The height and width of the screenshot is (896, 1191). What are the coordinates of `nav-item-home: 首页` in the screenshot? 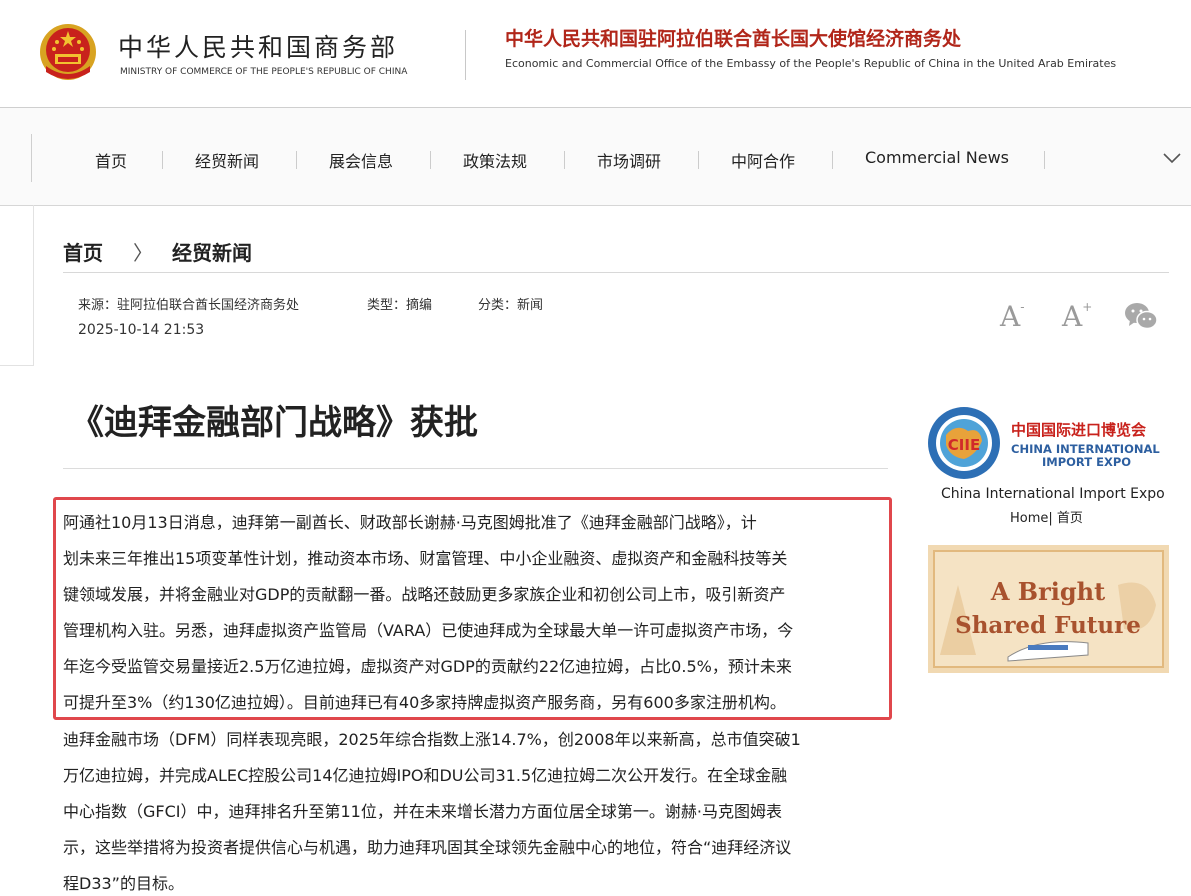 It's located at (111, 160).